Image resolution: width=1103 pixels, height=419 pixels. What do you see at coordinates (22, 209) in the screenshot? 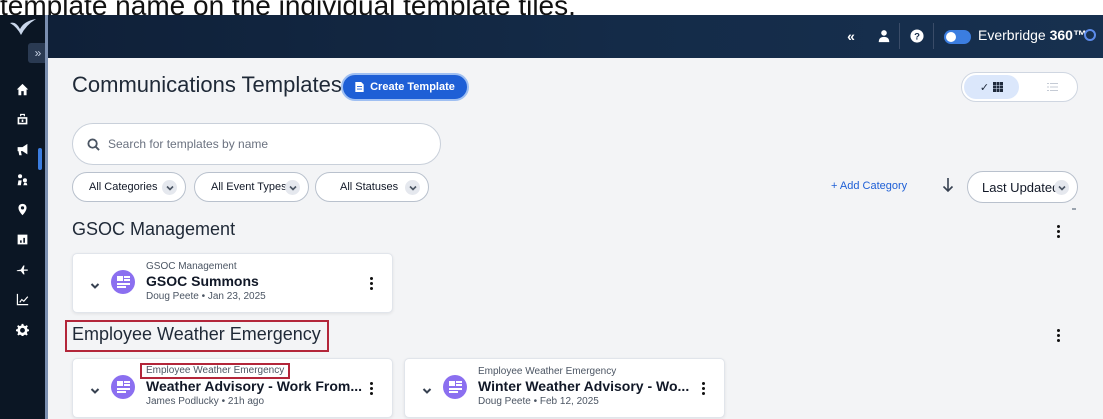
I see `map-pin-icon` at bounding box center [22, 209].